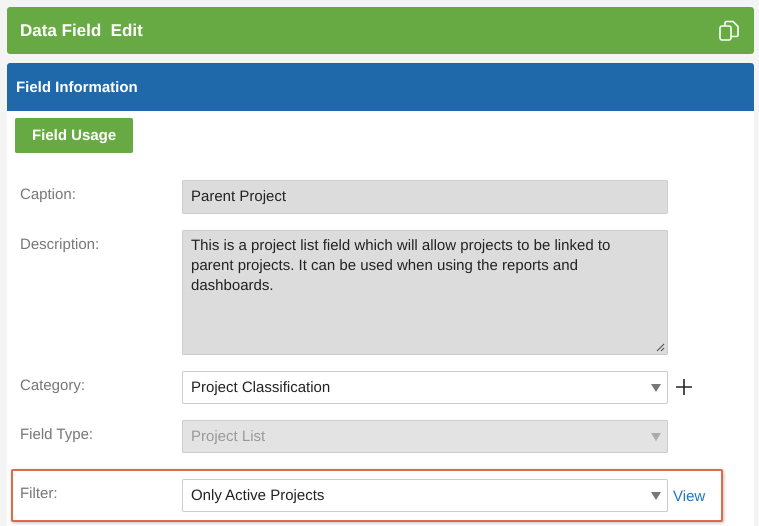 This screenshot has height=526, width=759. Describe the element at coordinates (77, 87) in the screenshot. I see `panel-title: Field Information` at that location.